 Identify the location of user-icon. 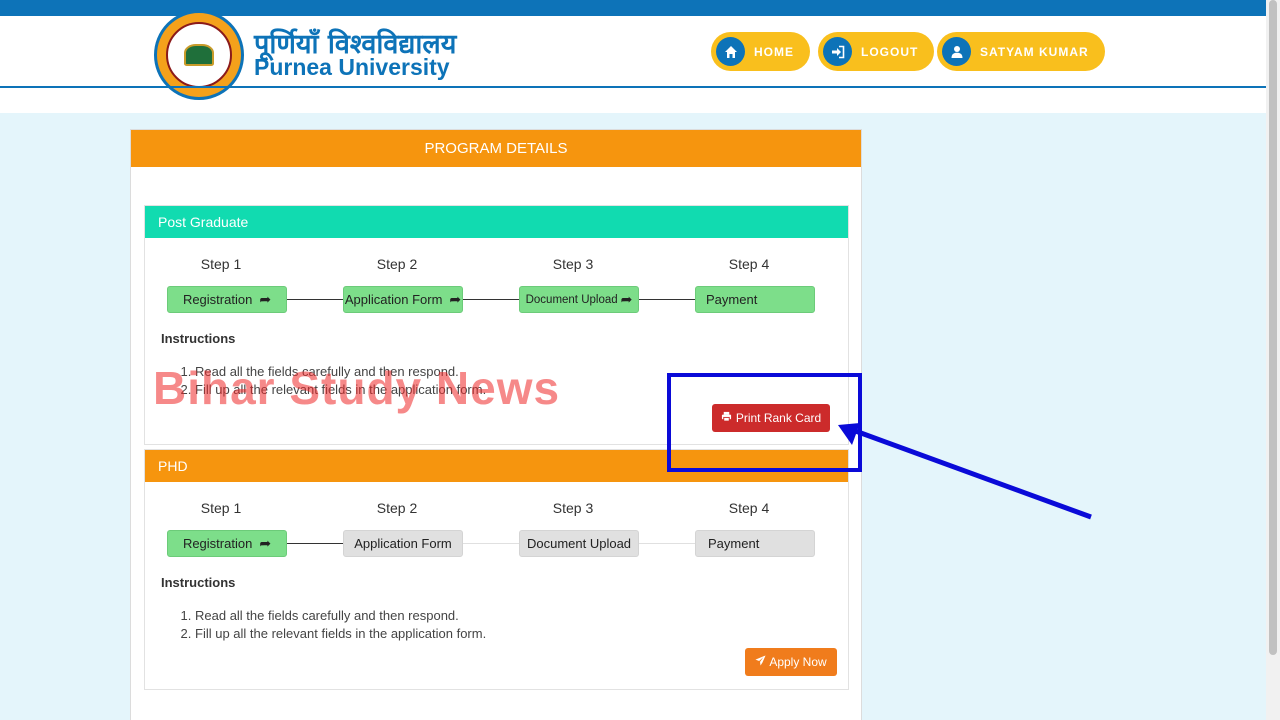
(956, 51).